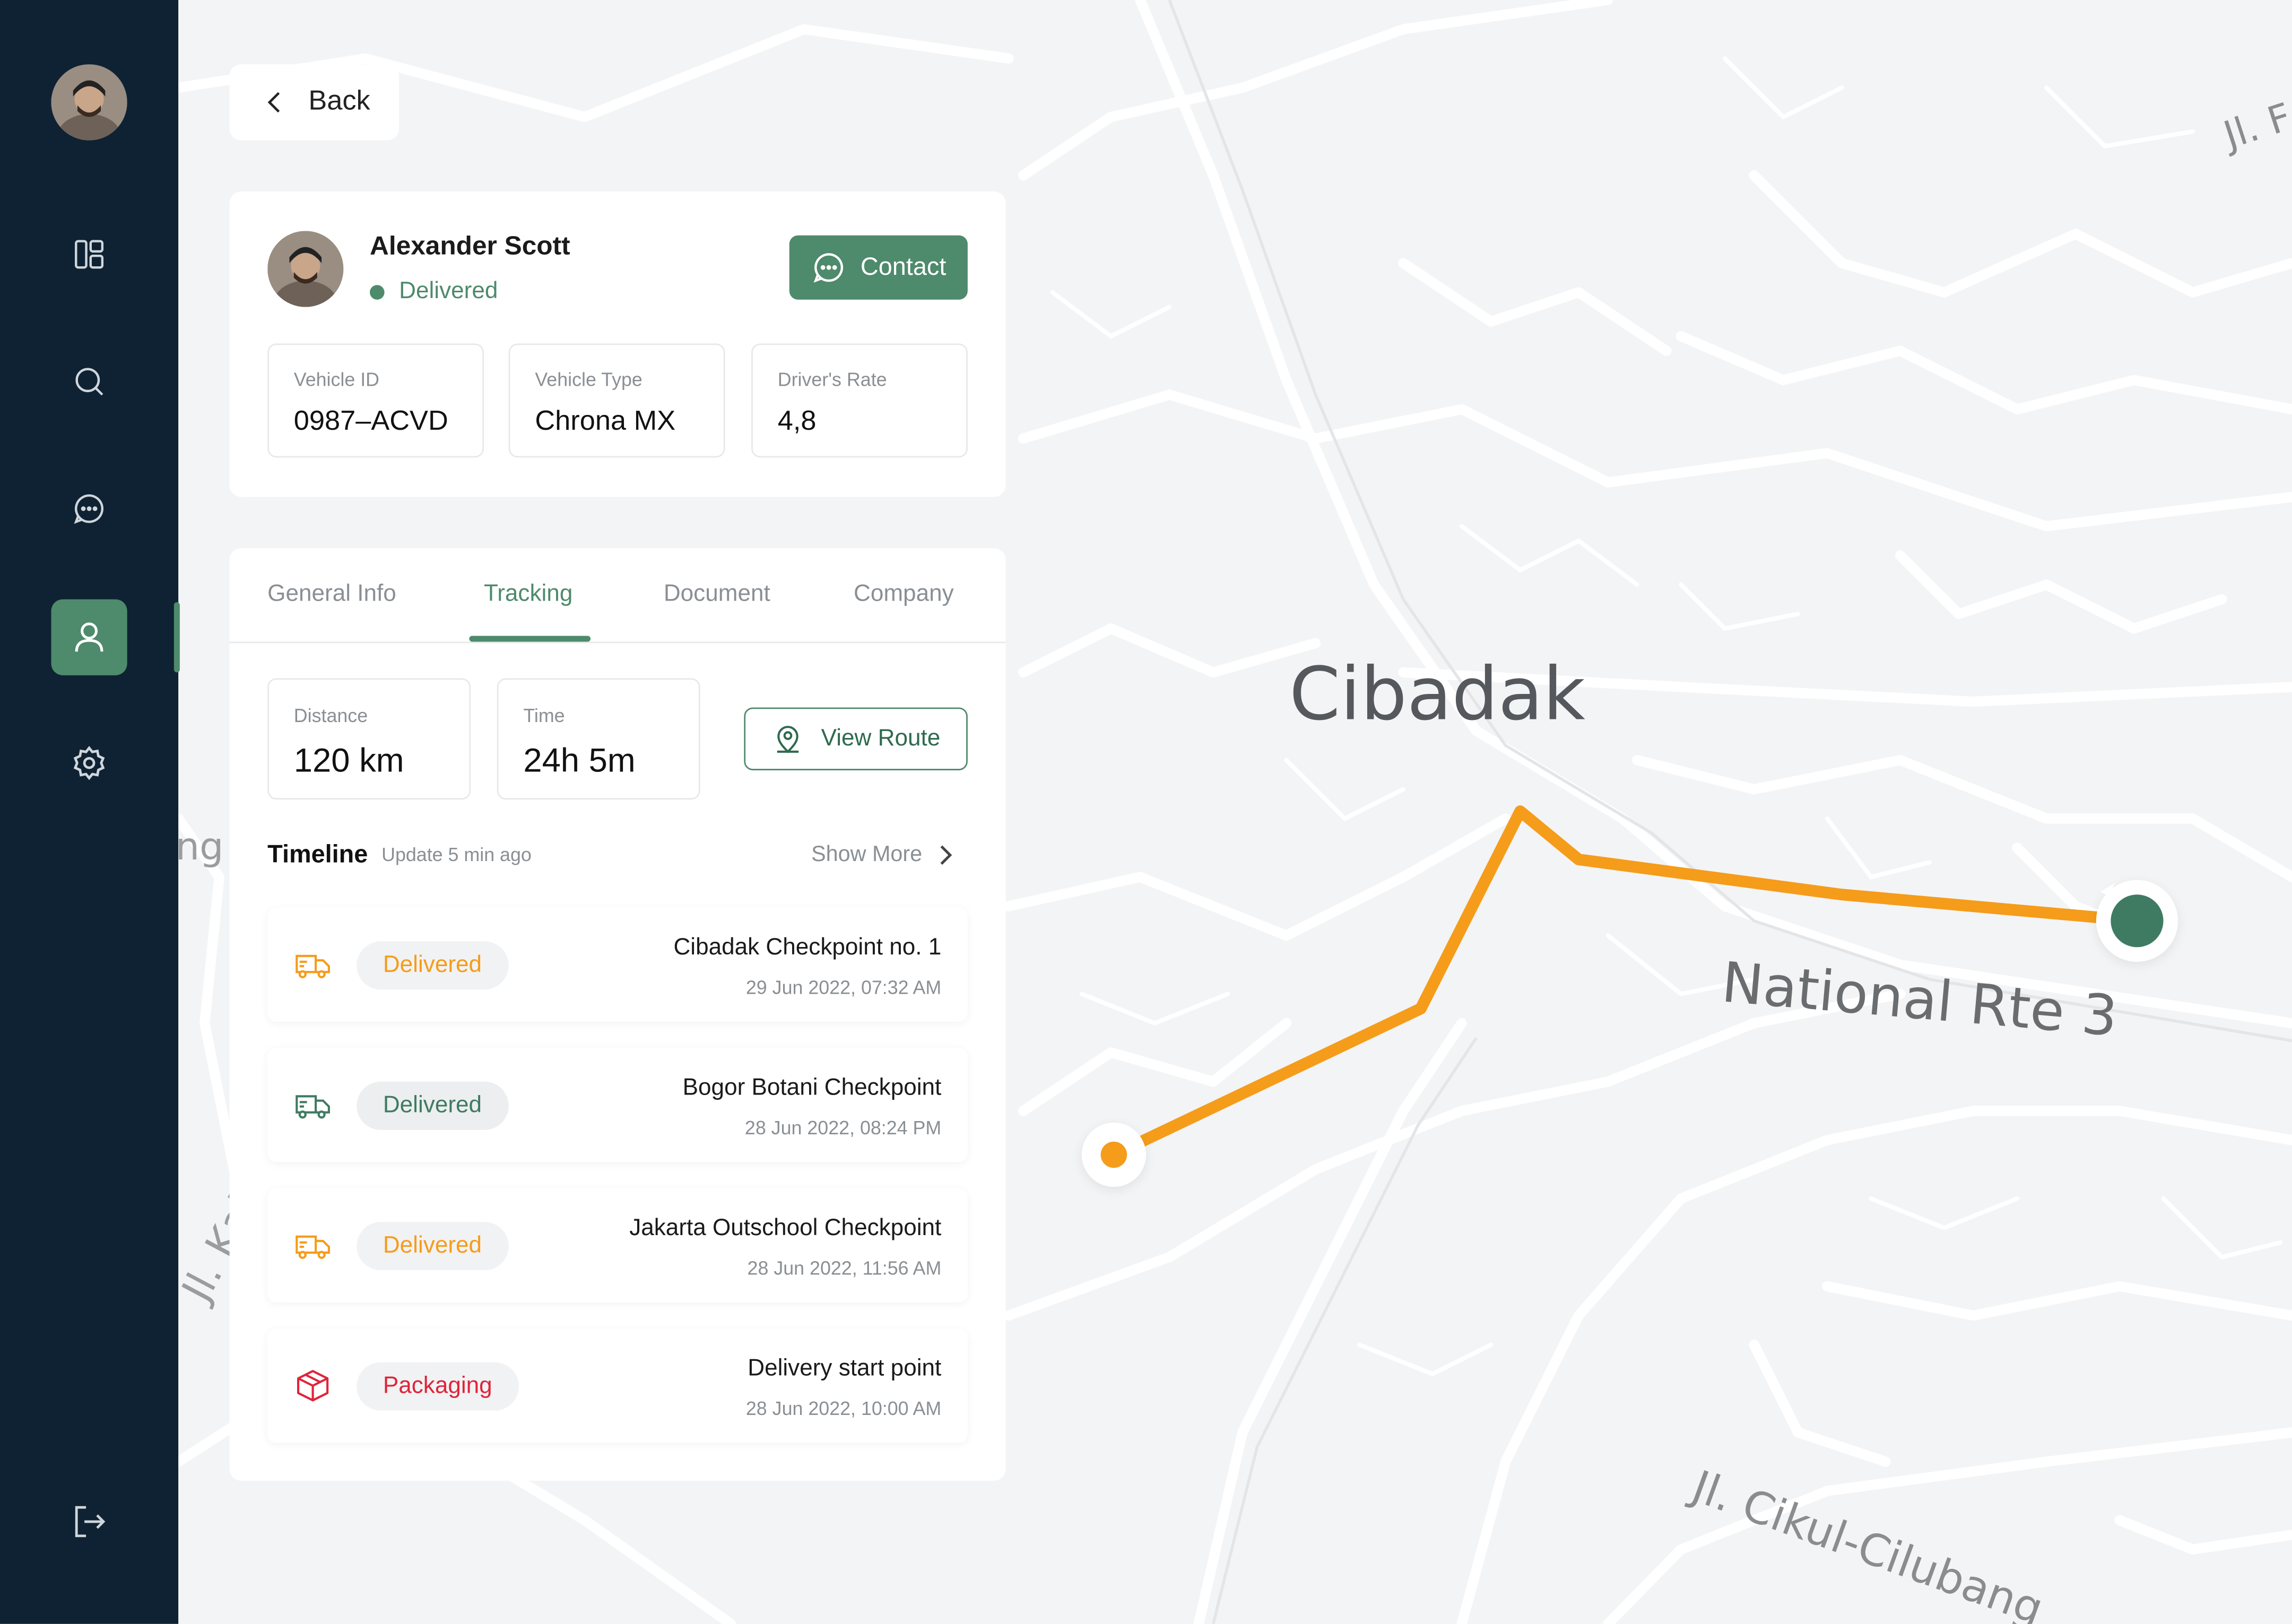 The height and width of the screenshot is (1624, 2292). Describe the element at coordinates (348, 760) in the screenshot. I see `metric-value: 120 km` at that location.